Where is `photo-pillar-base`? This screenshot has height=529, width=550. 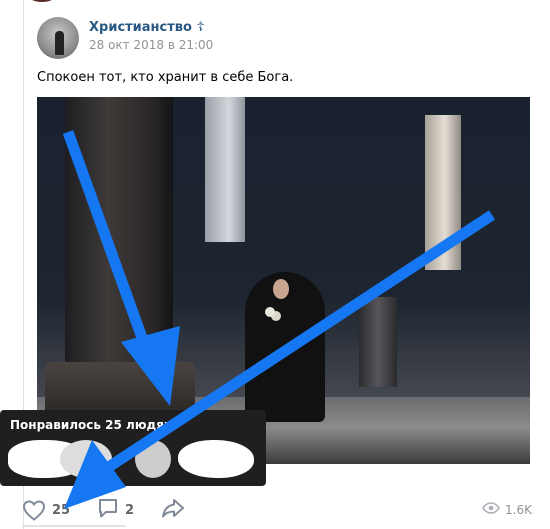 photo-pillar-base is located at coordinates (120, 387).